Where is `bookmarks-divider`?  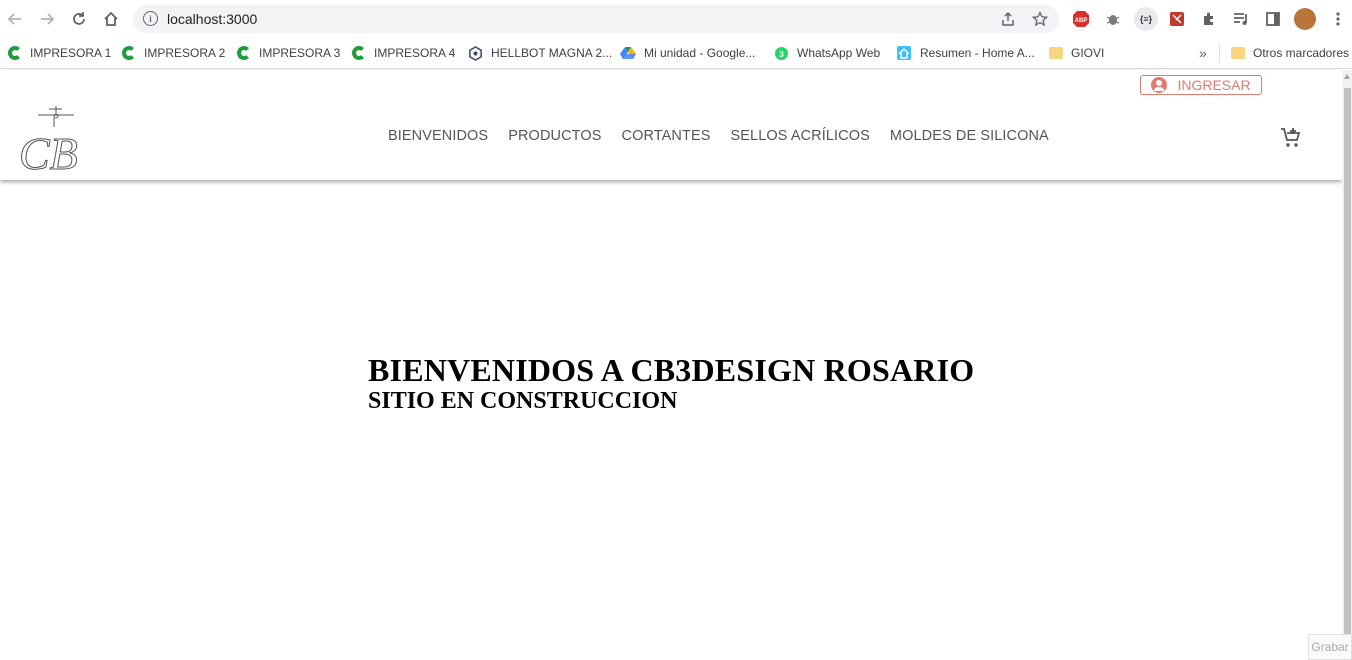
bookmarks-divider is located at coordinates (1219, 54).